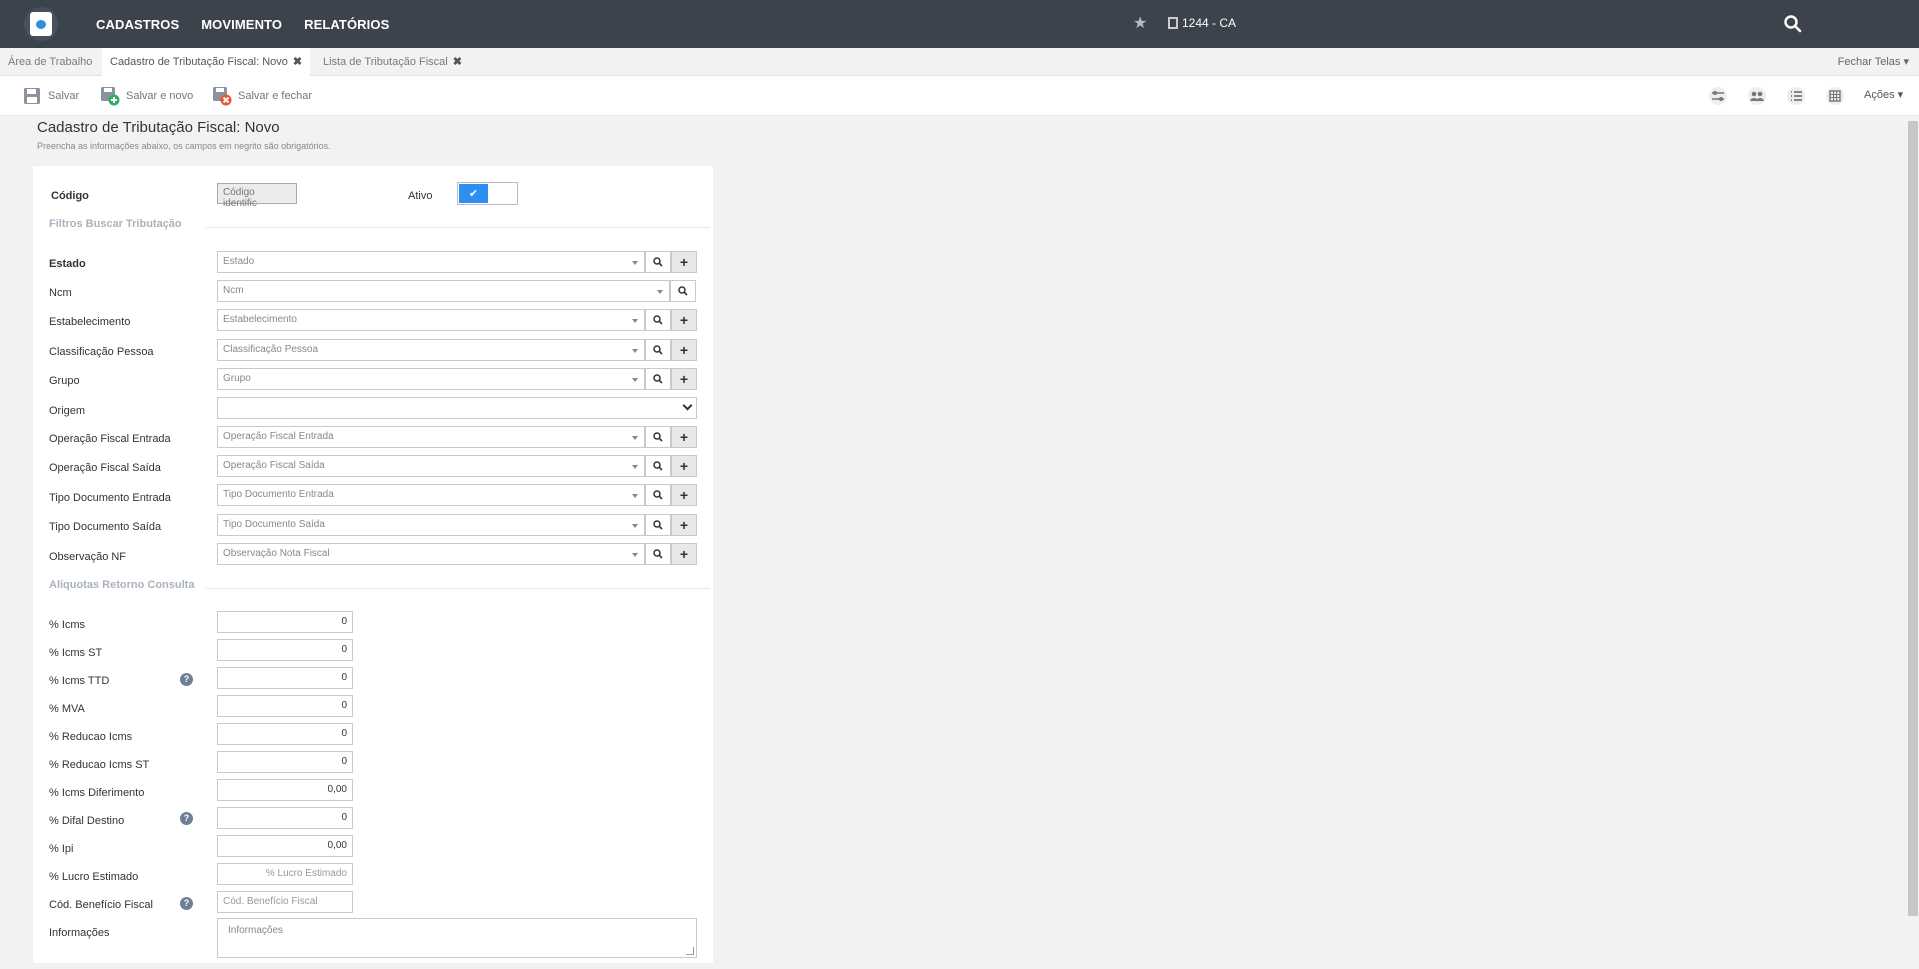 The height and width of the screenshot is (969, 1919). I want to click on operacao-fiscal-entrada-add-button: +, so click(684, 437).